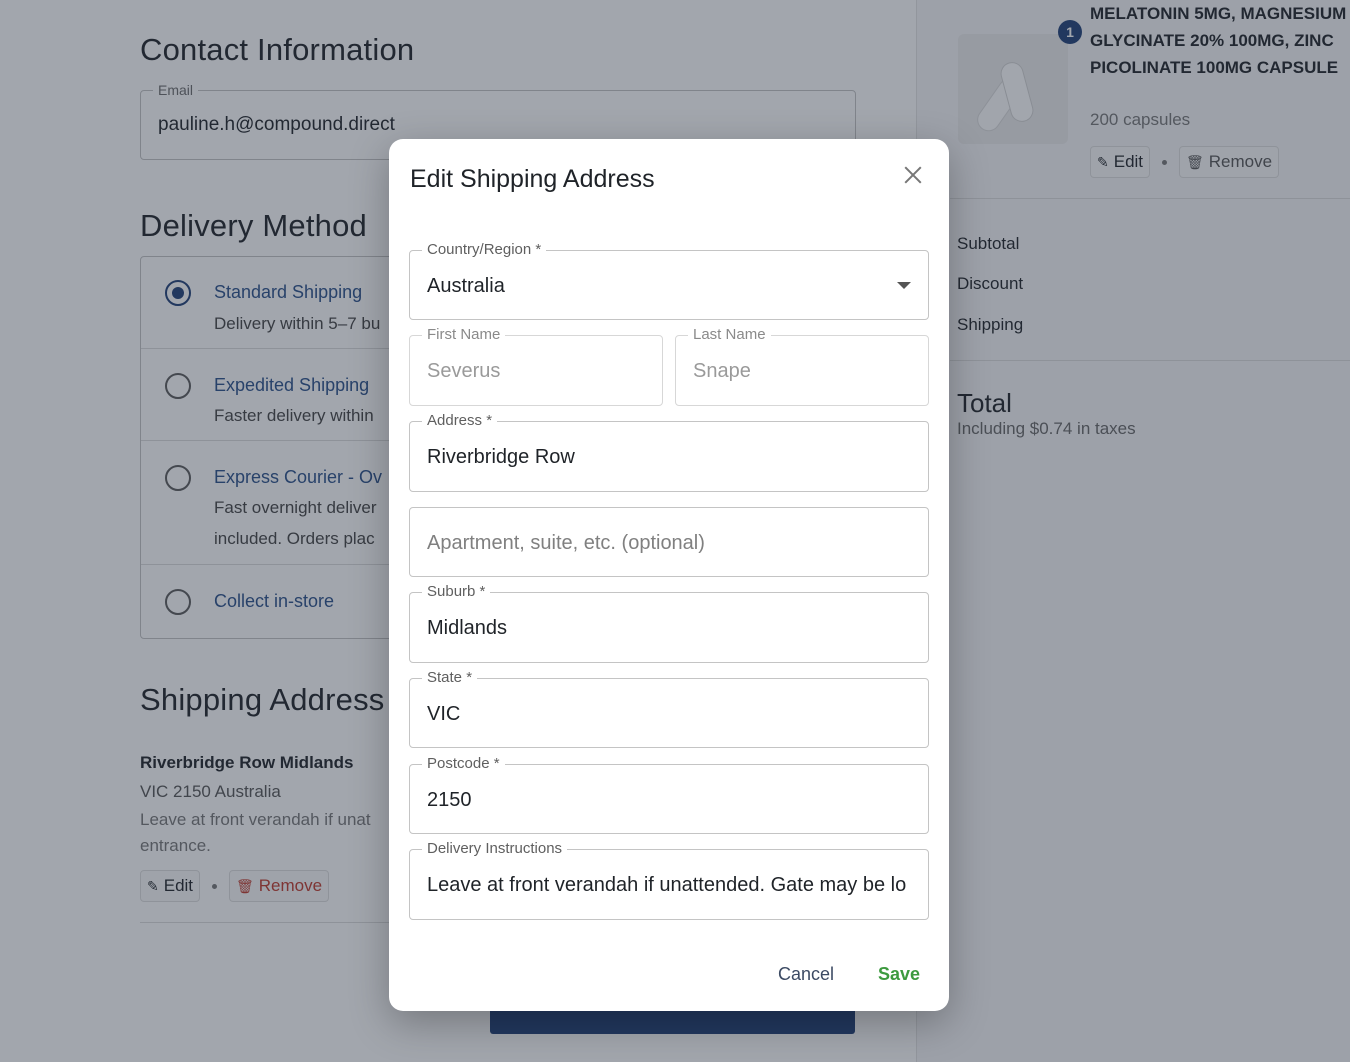  What do you see at coordinates (669, 795) in the screenshot?
I see `postcode-field: Postcode * 2150` at bounding box center [669, 795].